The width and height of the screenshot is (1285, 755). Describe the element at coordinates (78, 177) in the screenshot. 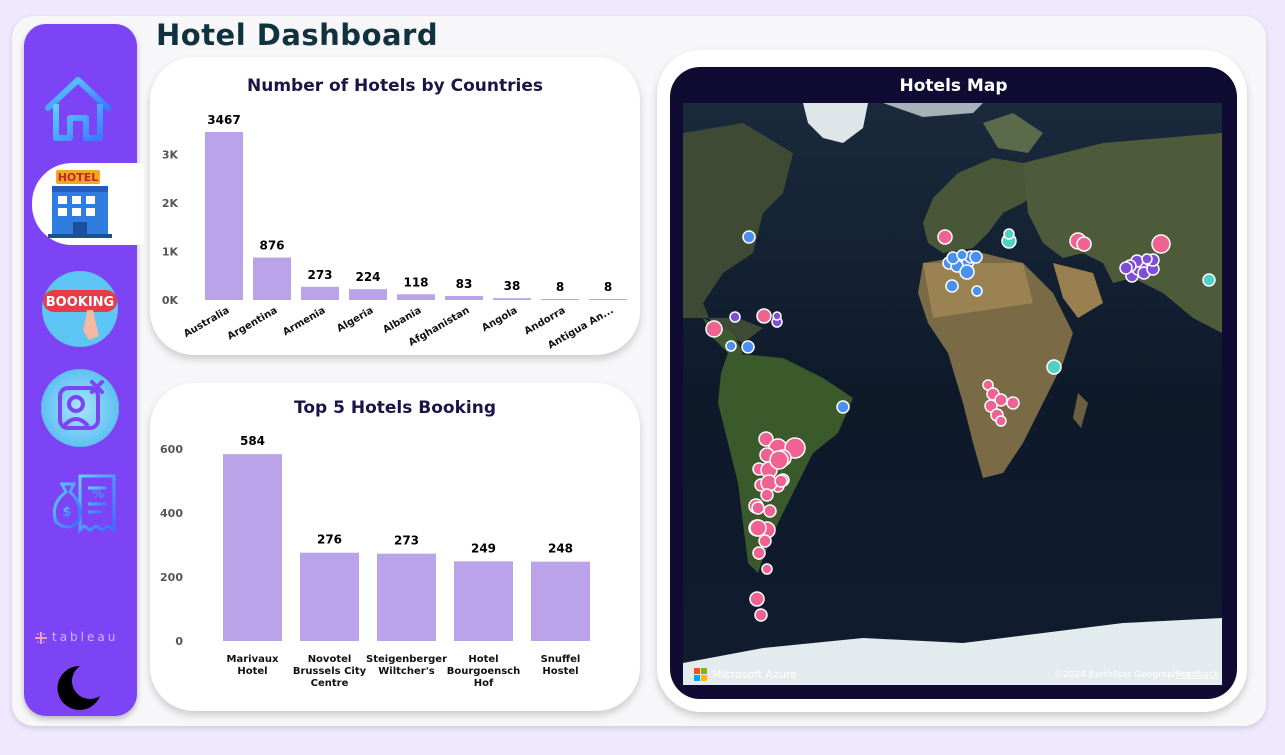

I see `hotel-icon-text: HOTEL` at that location.